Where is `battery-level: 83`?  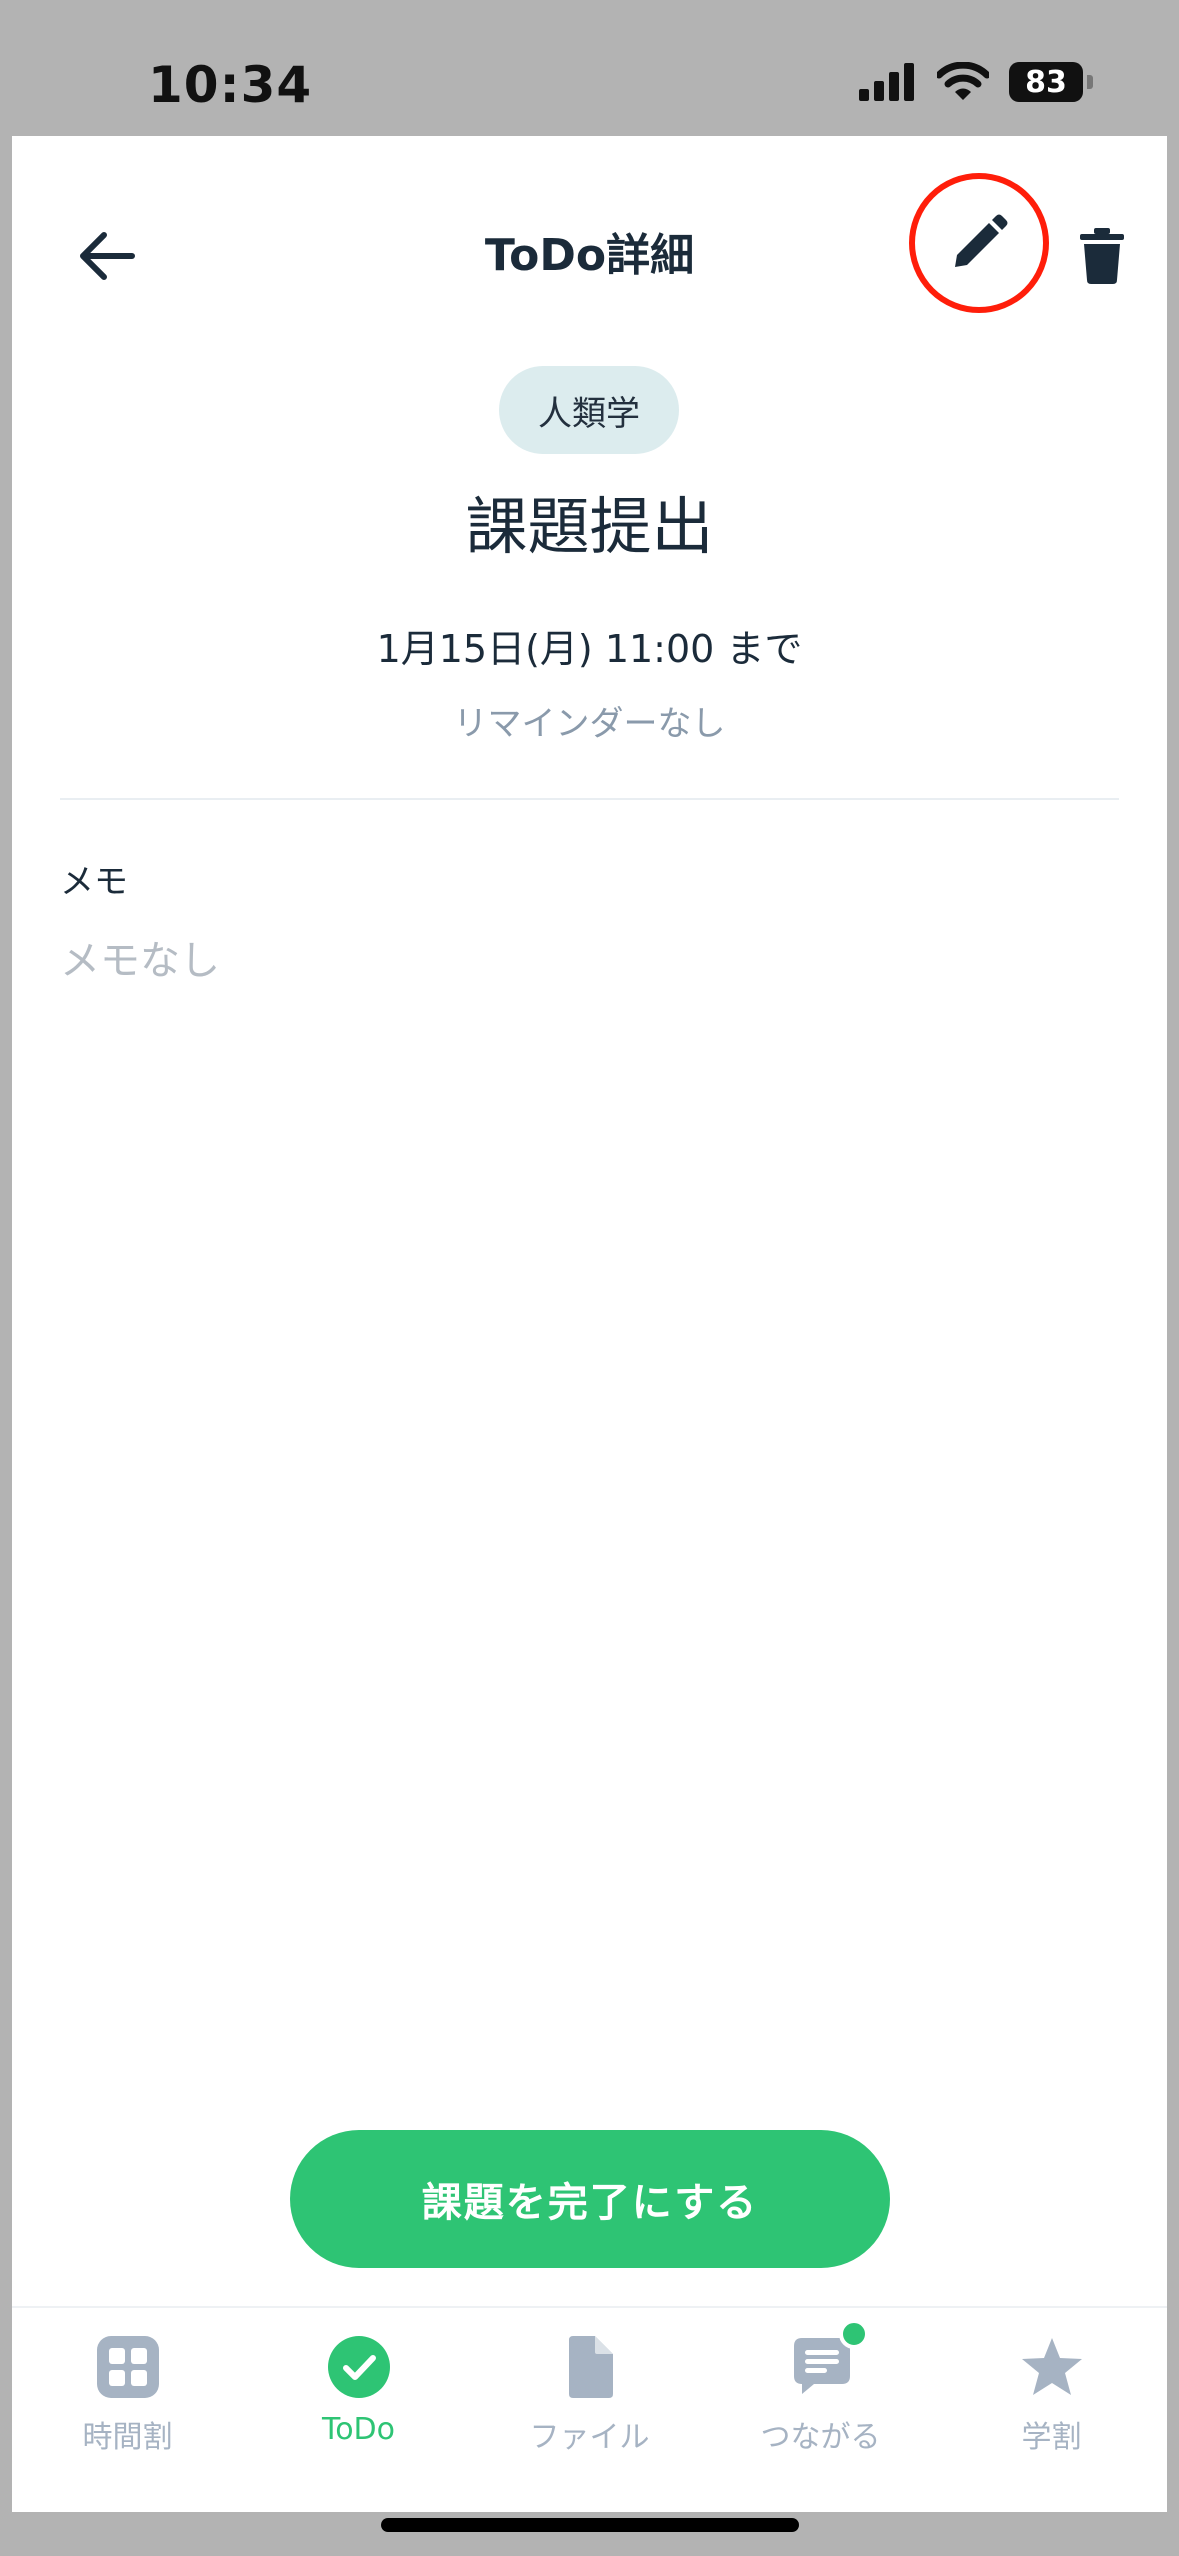
battery-level: 83 is located at coordinates (1046, 82).